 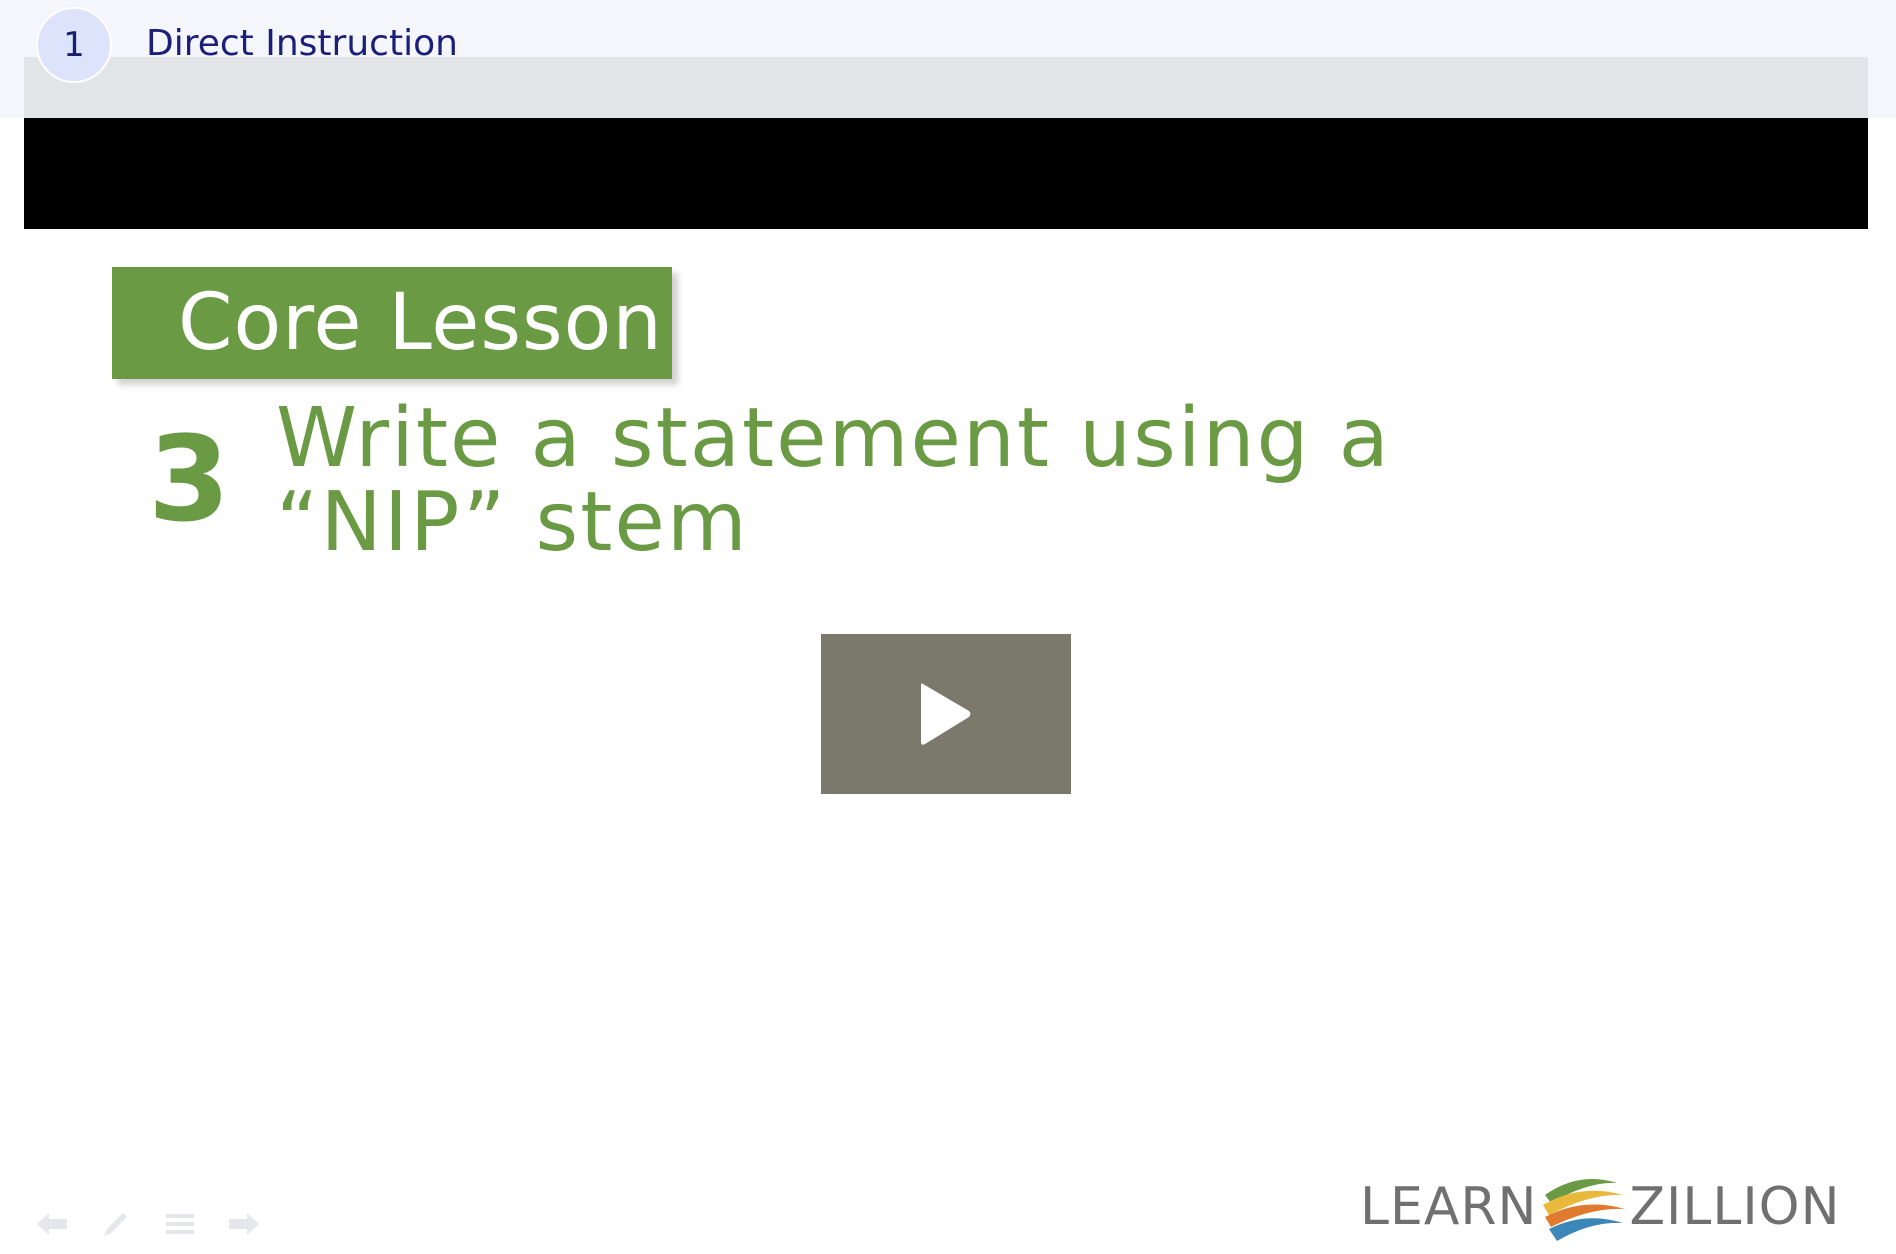 I want to click on section-title: Direct Instruction, so click(x=302, y=43).